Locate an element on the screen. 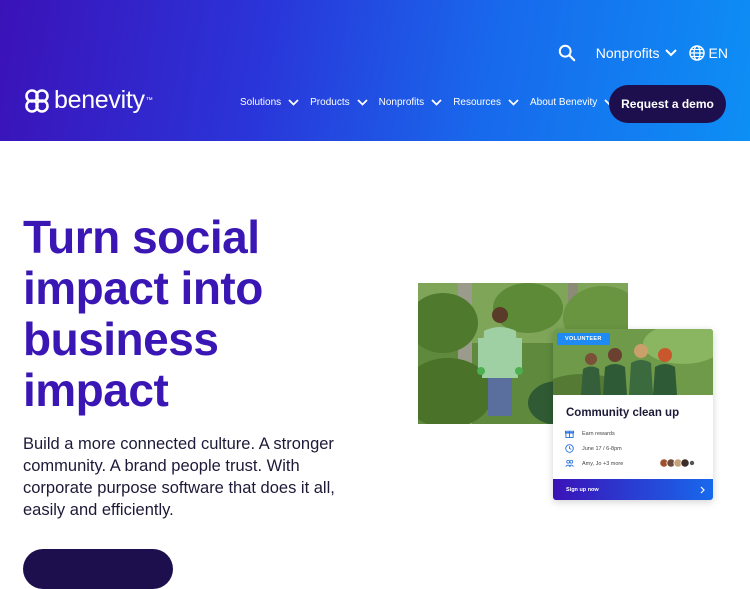 The height and width of the screenshot is (589, 750). nav-products-label: Products is located at coordinates (330, 102).